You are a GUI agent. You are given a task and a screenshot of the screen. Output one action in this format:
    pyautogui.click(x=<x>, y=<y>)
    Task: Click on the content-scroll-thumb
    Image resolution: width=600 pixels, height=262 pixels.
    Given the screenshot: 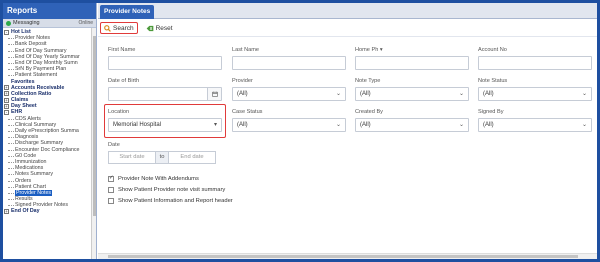 What is the action you would take?
    pyautogui.click(x=343, y=256)
    